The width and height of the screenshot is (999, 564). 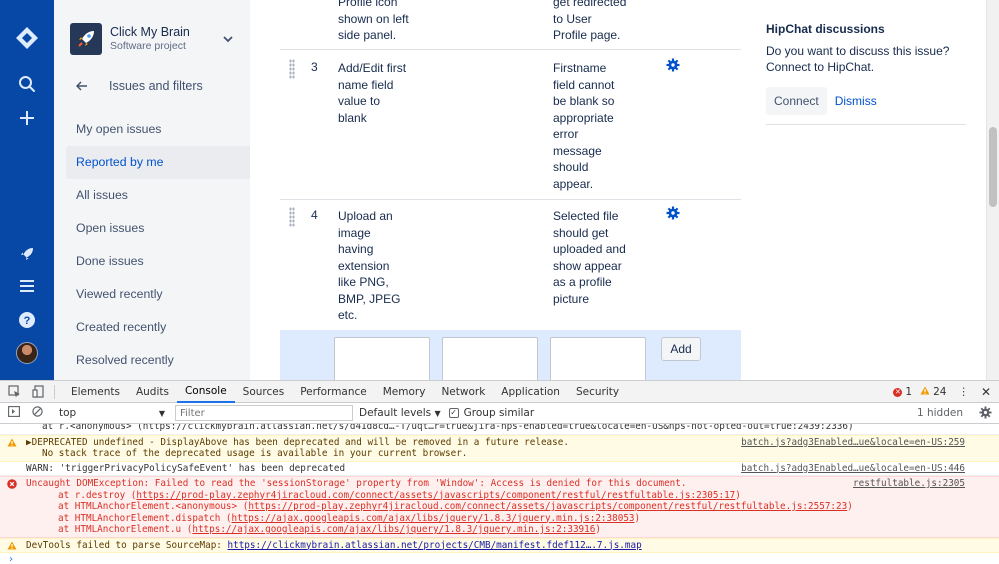 I want to click on source-link: restfultable.js:2305, so click(x=909, y=484).